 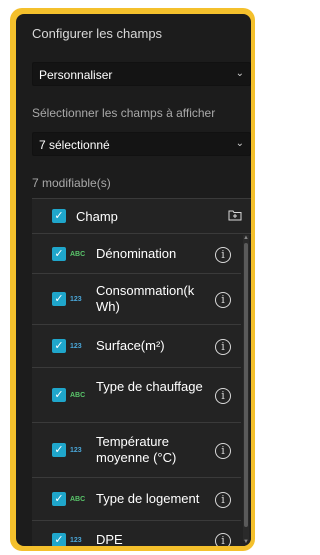 What do you see at coordinates (136, 533) in the screenshot?
I see `field-row: ✓ 123 DPE i` at bounding box center [136, 533].